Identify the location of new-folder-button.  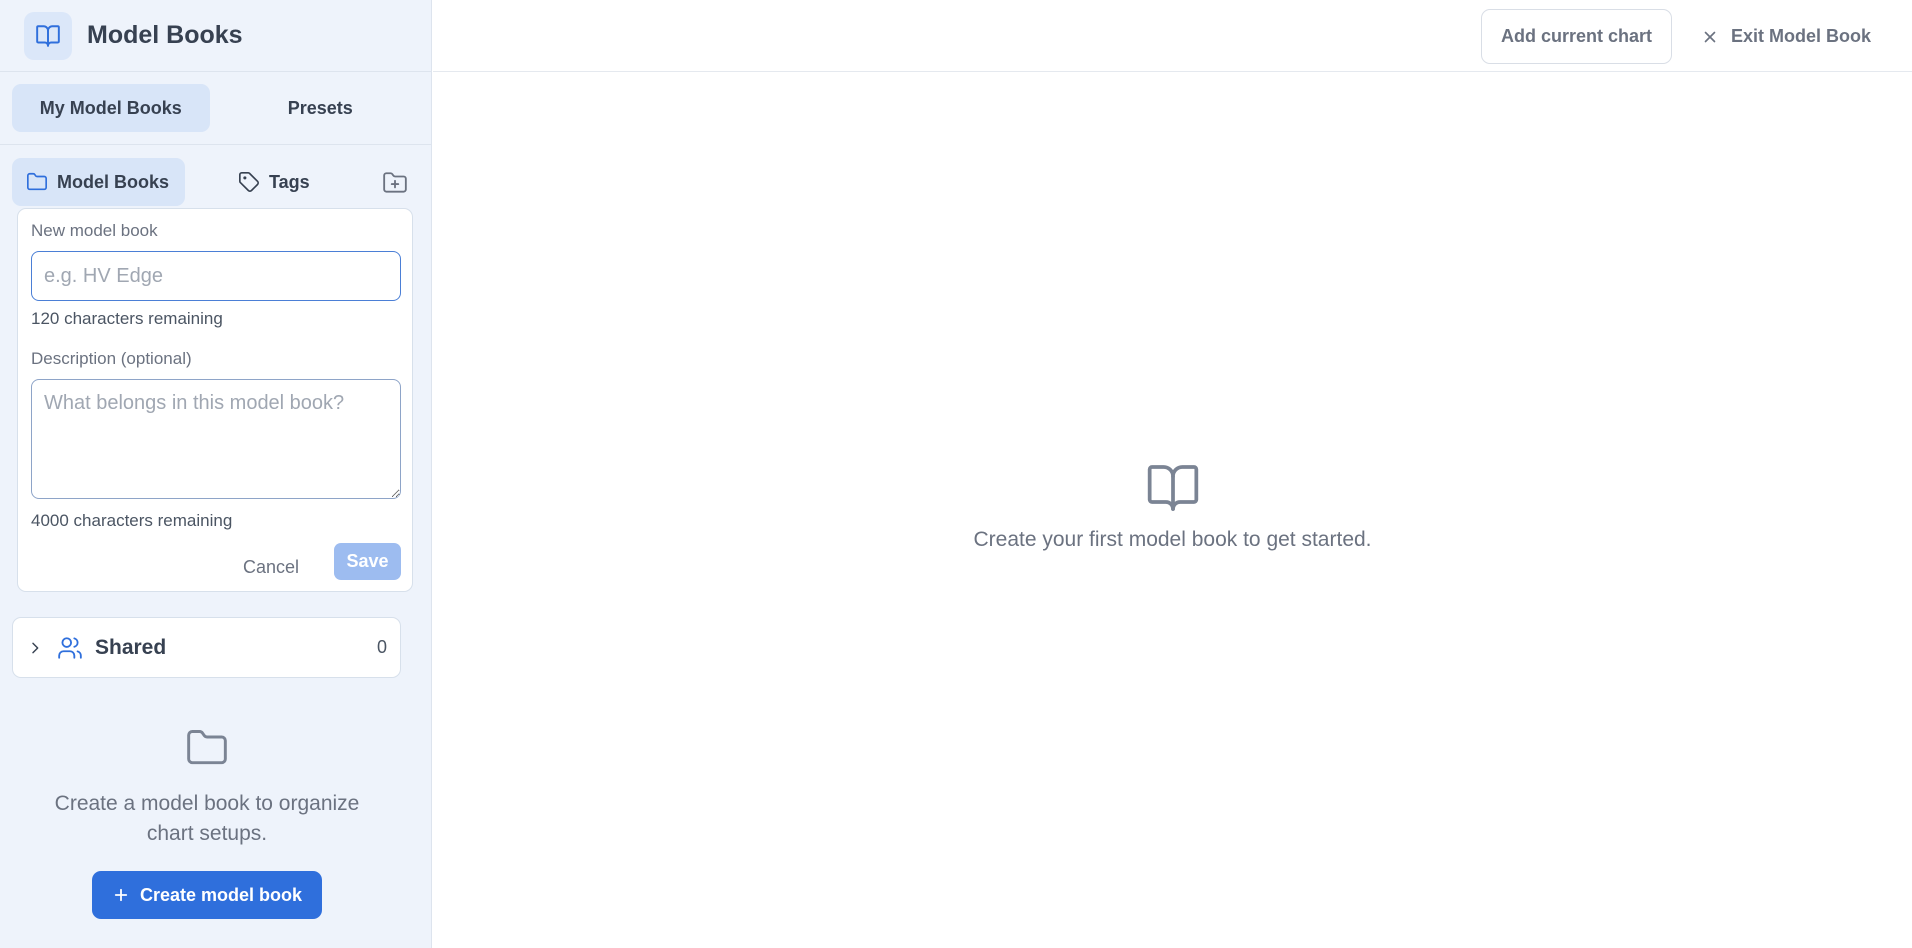
(395, 183).